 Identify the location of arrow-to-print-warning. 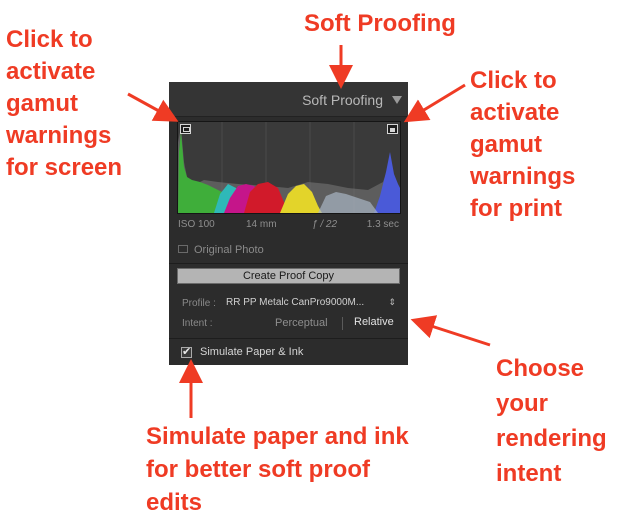
(434, 103).